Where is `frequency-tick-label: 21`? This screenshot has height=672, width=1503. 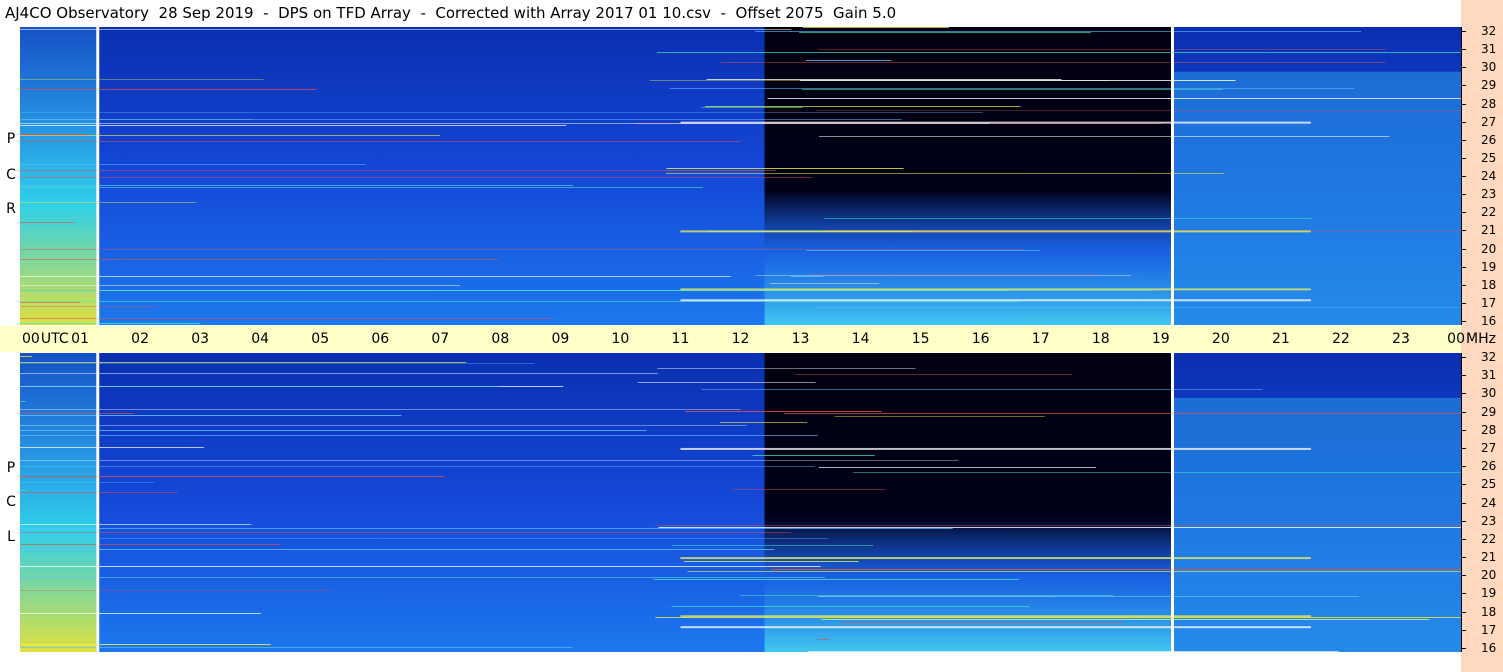 frequency-tick-label: 21 is located at coordinates (1489, 230).